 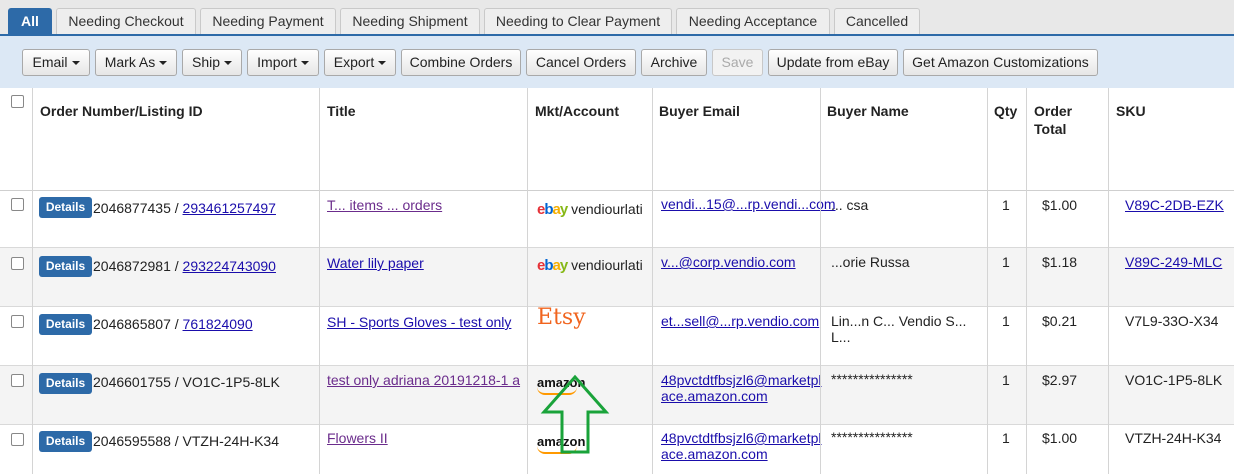 I want to click on tab-needing-acceptance: Needing Acceptance, so click(x=753, y=21).